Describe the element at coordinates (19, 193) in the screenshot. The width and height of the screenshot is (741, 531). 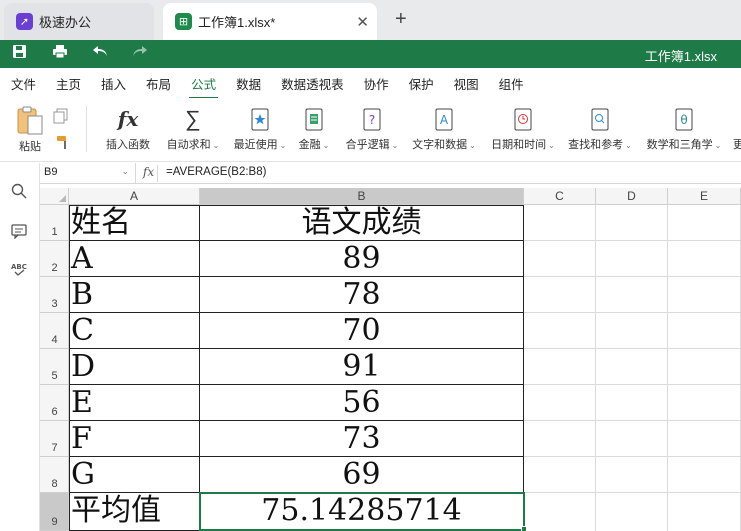
I see `search-icon` at that location.